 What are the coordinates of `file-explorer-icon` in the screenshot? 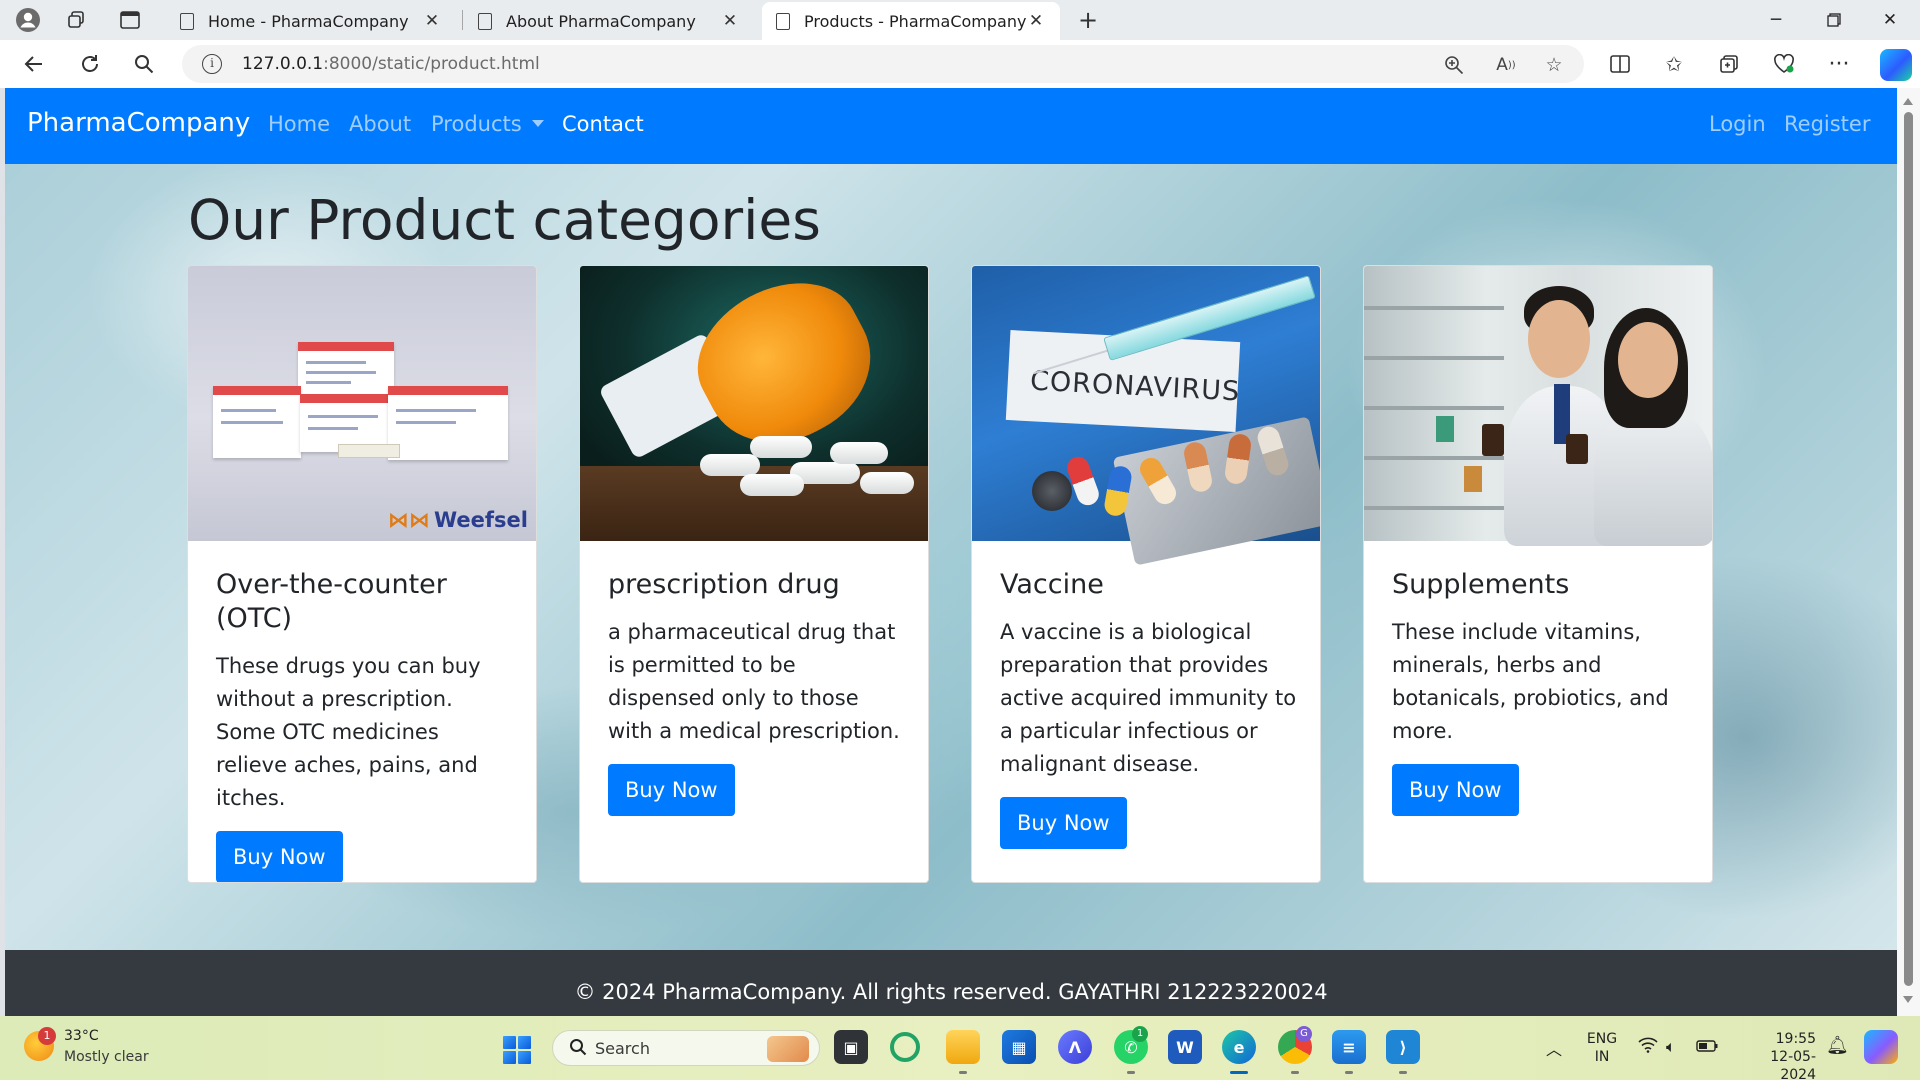 It's located at (963, 1047).